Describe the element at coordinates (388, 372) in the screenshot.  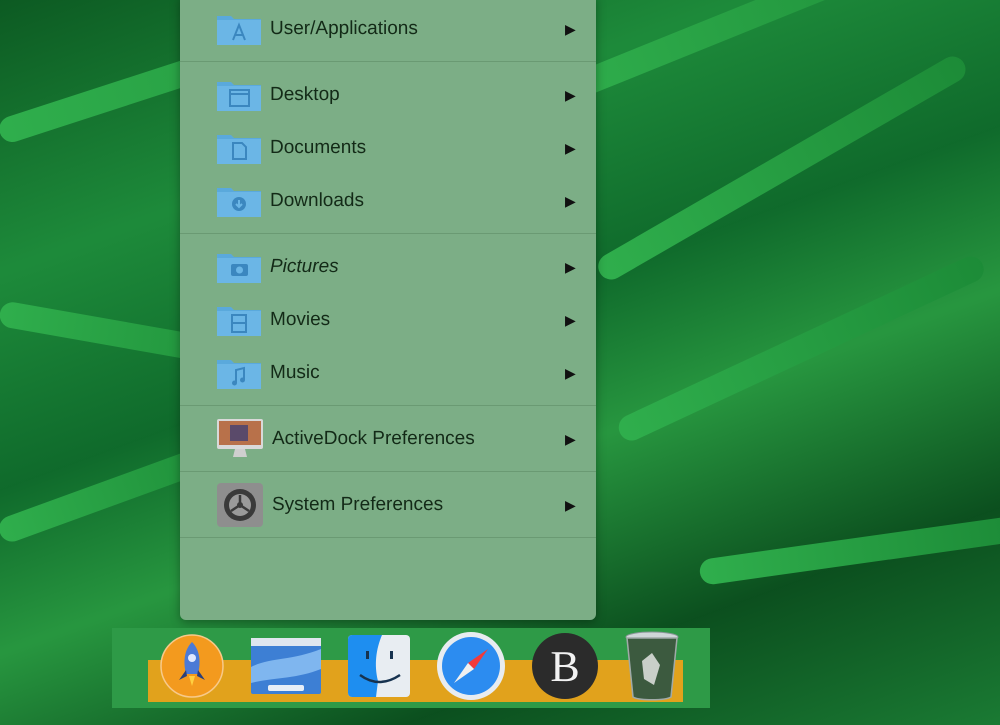
I see `menu-item: Music ▶` at that location.